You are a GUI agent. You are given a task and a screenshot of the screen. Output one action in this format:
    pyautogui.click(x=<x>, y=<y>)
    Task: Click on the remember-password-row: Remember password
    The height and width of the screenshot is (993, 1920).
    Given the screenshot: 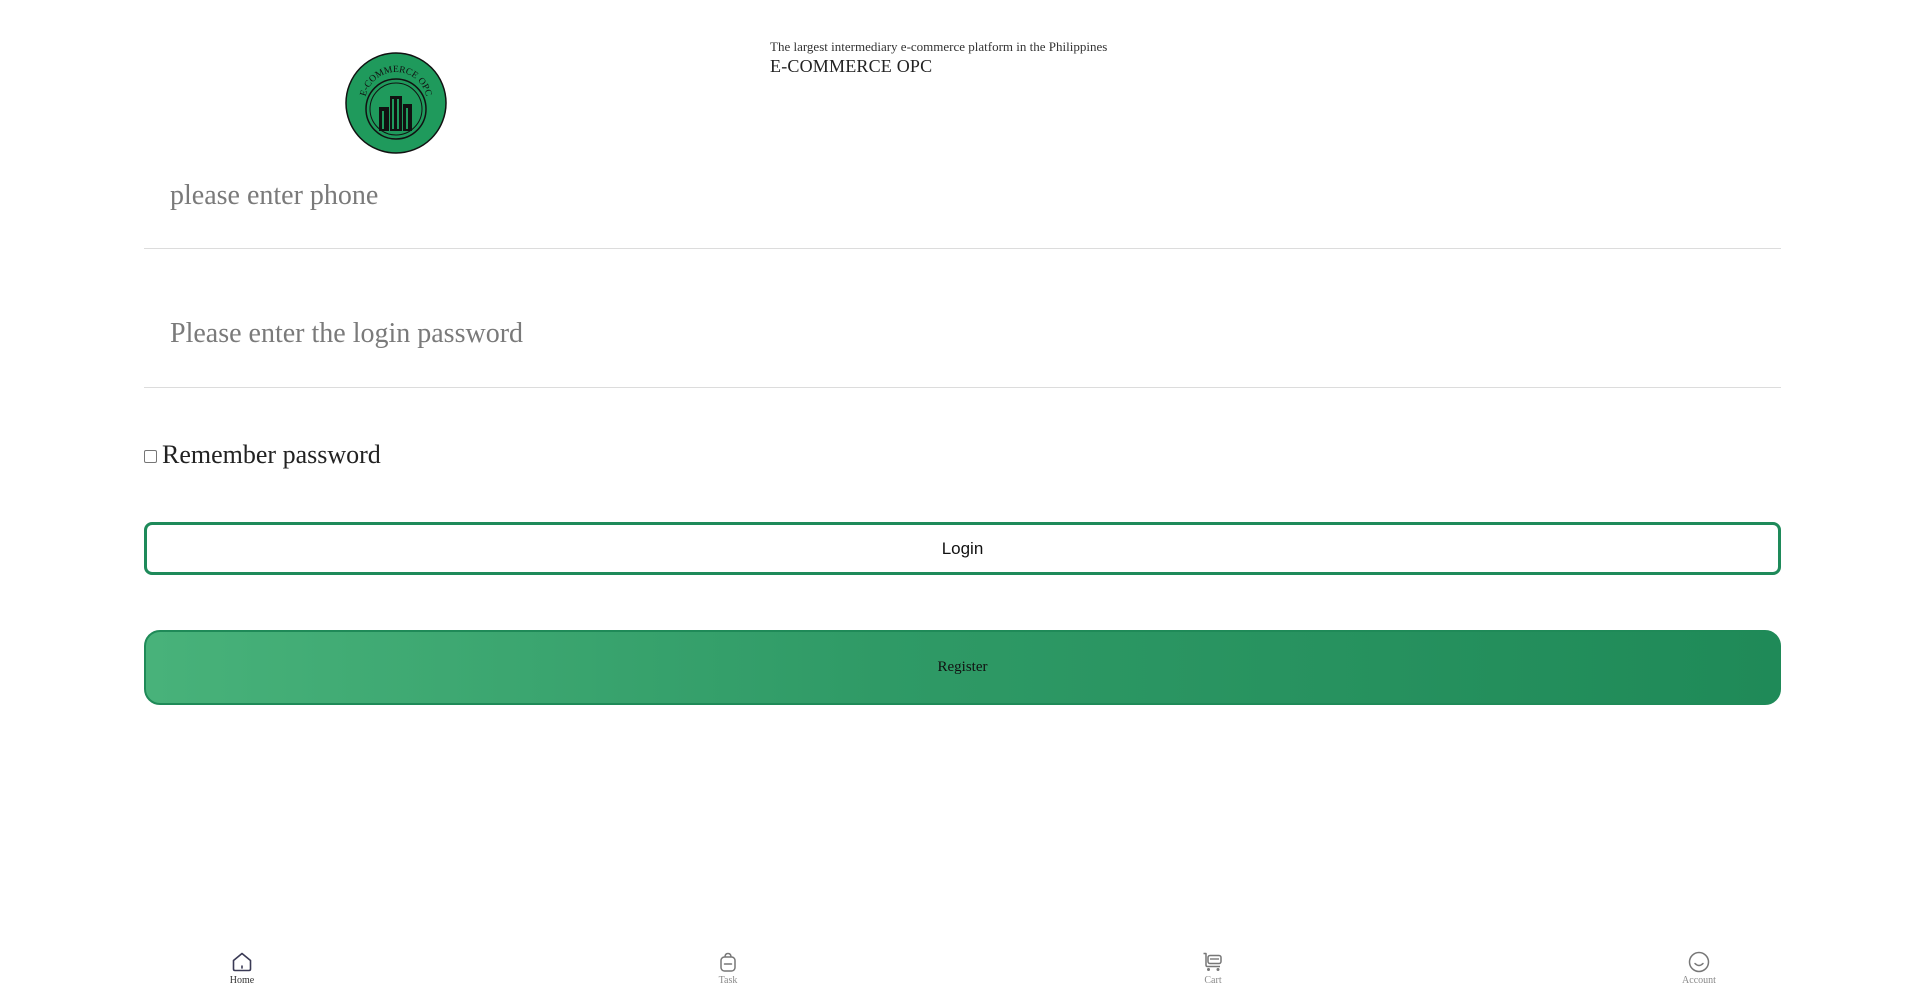 What is the action you would take?
    pyautogui.click(x=262, y=455)
    